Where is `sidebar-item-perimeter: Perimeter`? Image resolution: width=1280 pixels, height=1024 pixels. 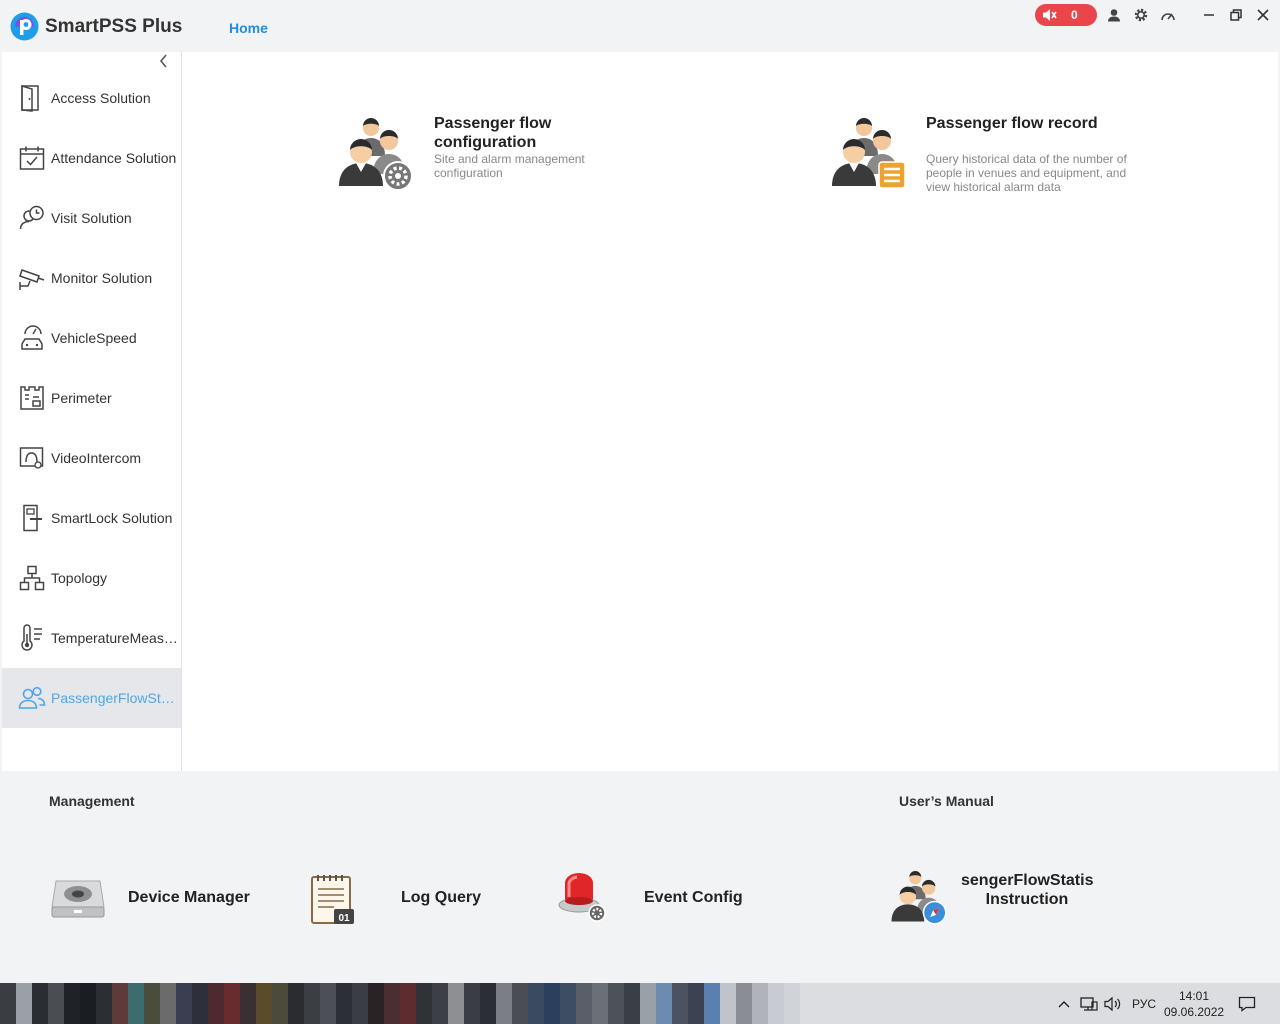
sidebar-item-perimeter: Perimeter is located at coordinates (91, 398).